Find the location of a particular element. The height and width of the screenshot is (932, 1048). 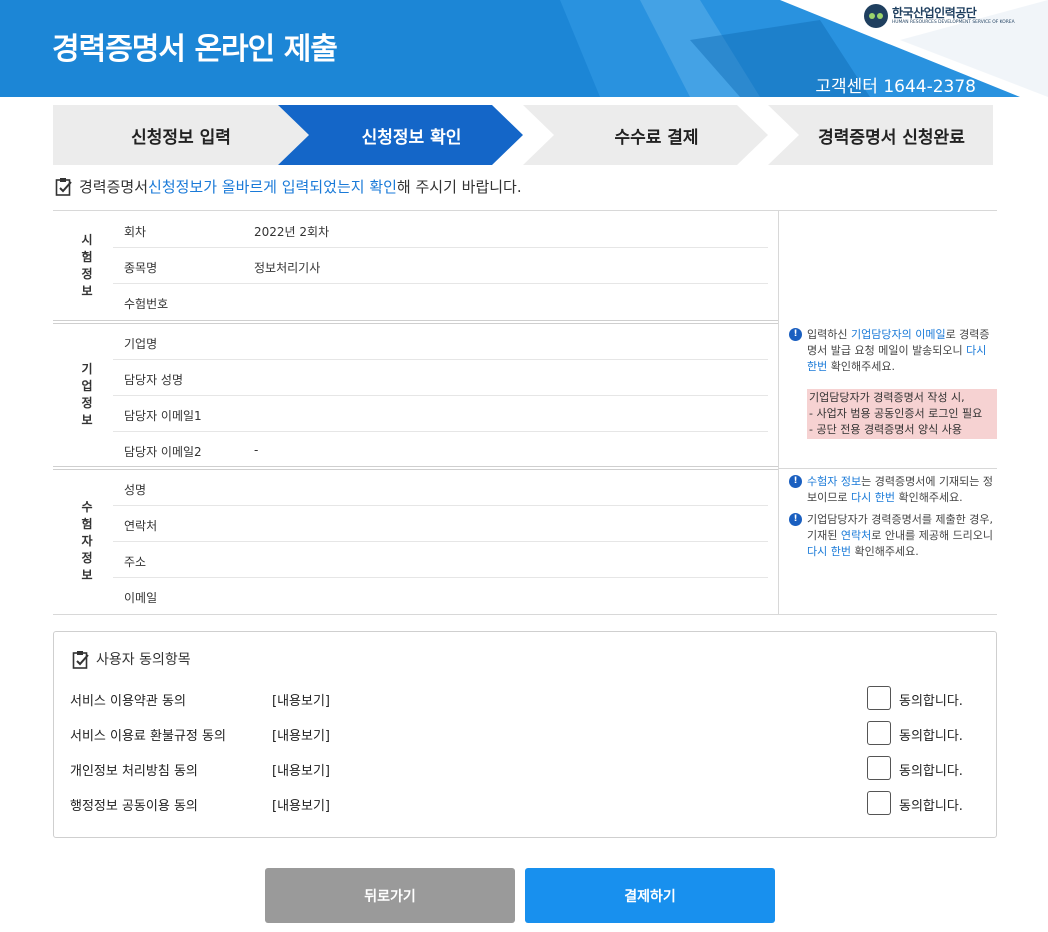

agreement-label: 서비스 이용료 환불규정 동의 is located at coordinates (148, 736).